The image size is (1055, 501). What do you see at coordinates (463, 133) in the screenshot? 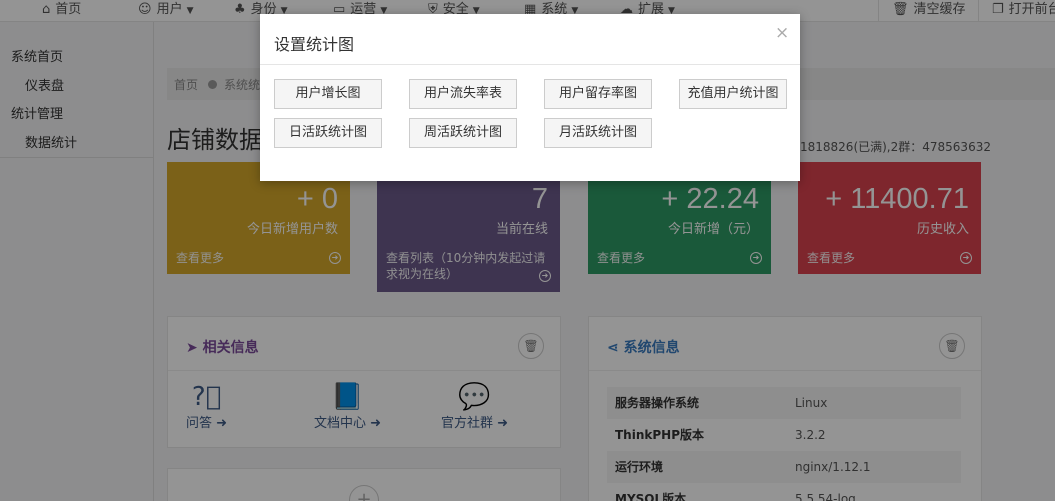
I see `weekly-active-chart-button: 周活跃统计图` at bounding box center [463, 133].